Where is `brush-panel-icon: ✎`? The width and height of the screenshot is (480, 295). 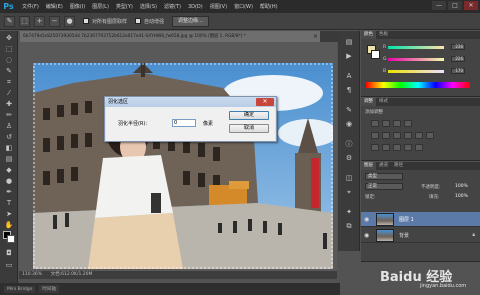
brush-panel-icon: ✎ is located at coordinates (349, 110).